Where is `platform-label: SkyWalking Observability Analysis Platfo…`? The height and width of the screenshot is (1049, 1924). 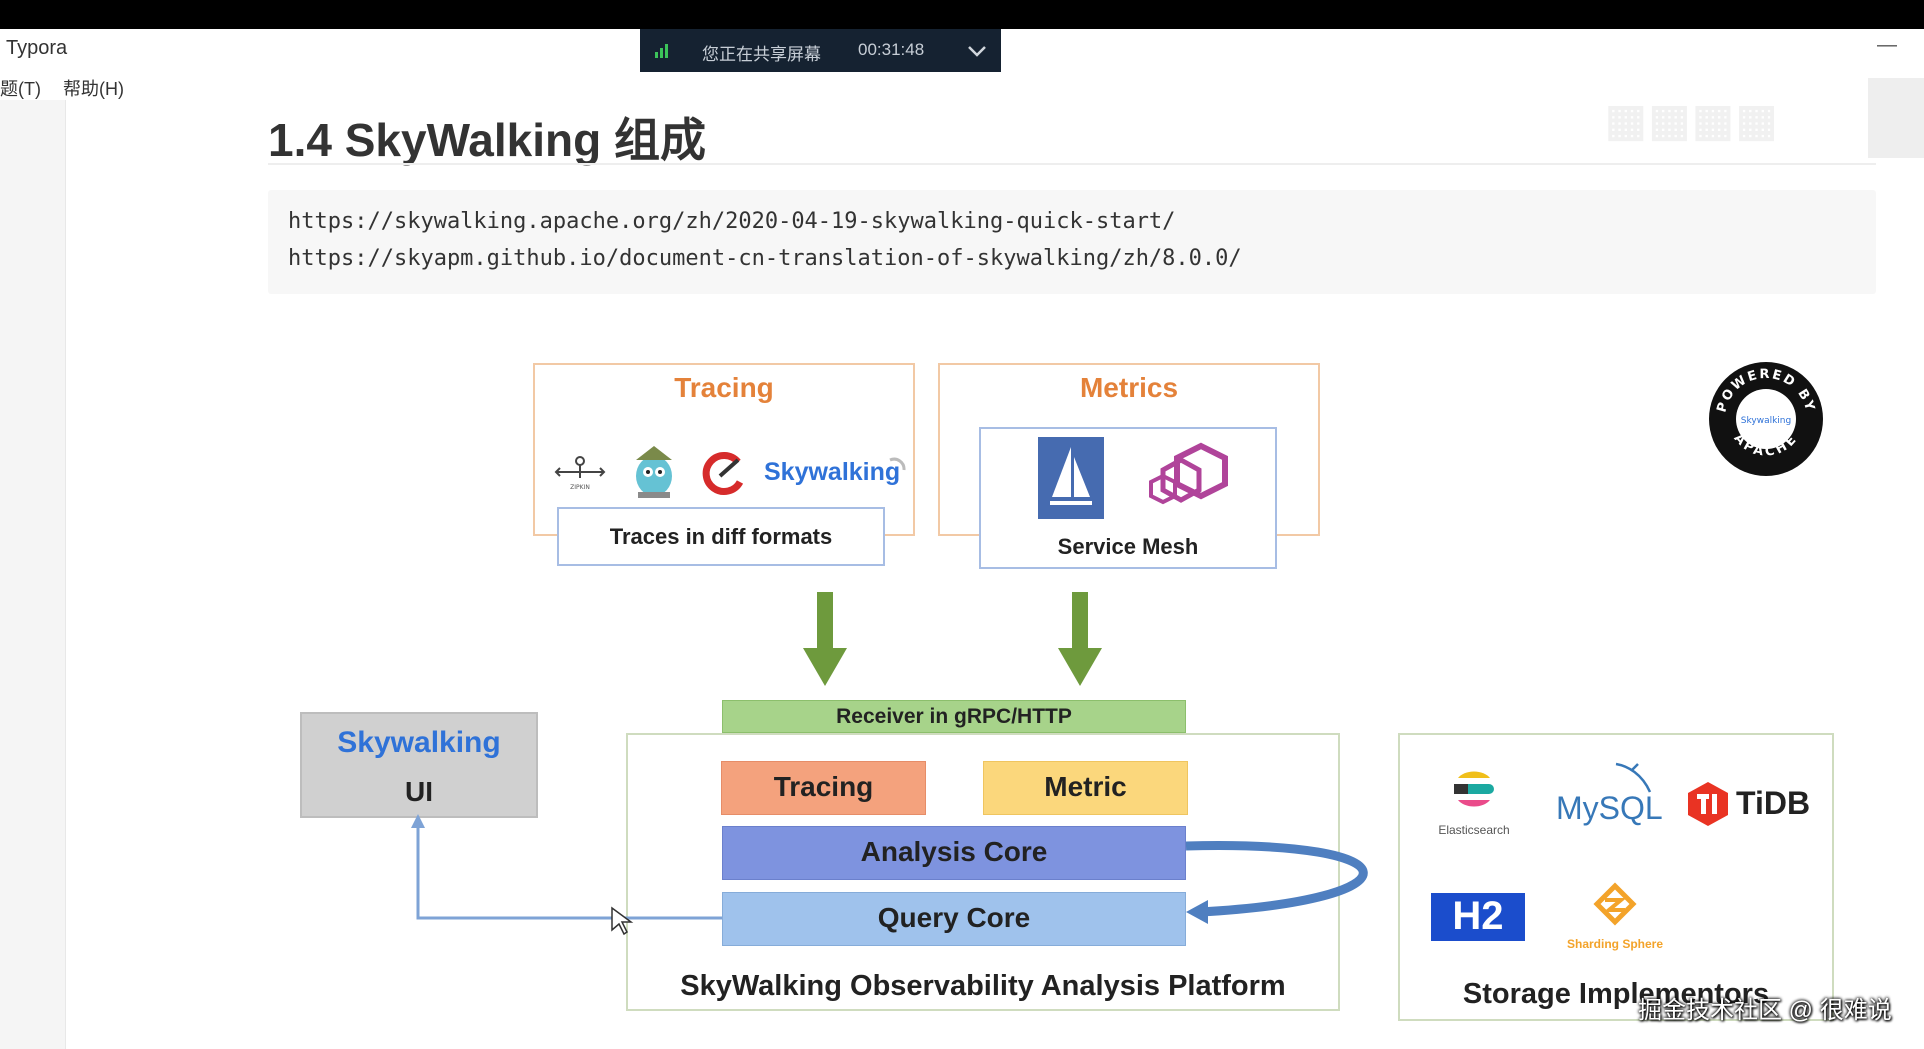
platform-label: SkyWalking Observability Analysis Platfo… is located at coordinates (983, 986).